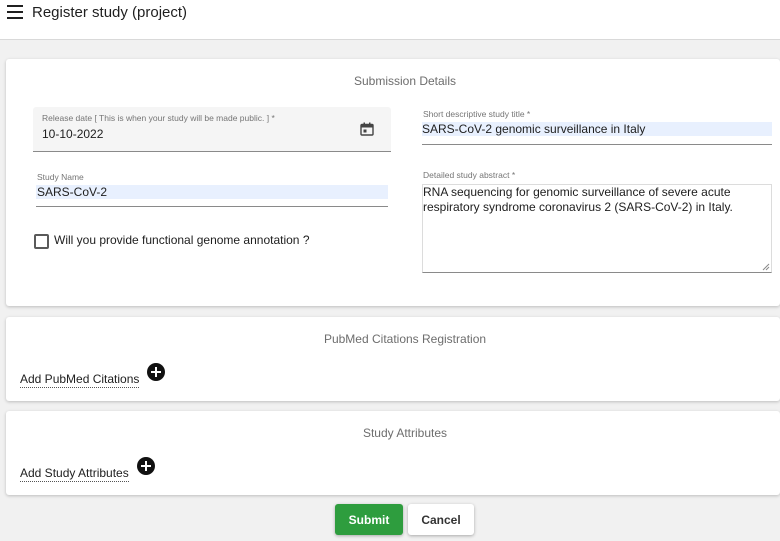 Image resolution: width=780 pixels, height=541 pixels. I want to click on submission-details-title: Submission Details, so click(405, 81).